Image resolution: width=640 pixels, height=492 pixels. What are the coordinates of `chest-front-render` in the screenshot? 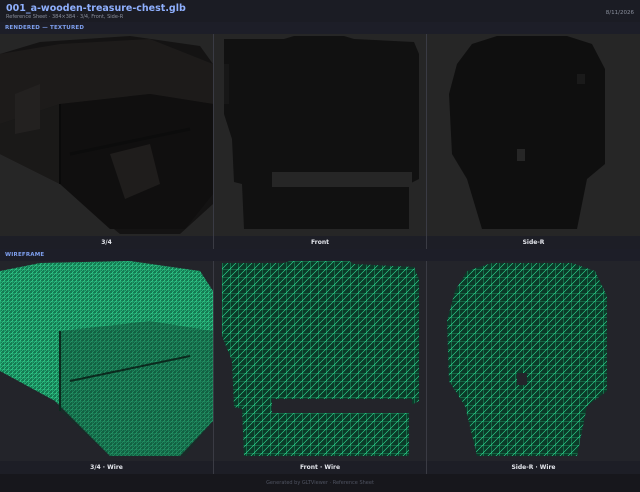 It's located at (321, 132).